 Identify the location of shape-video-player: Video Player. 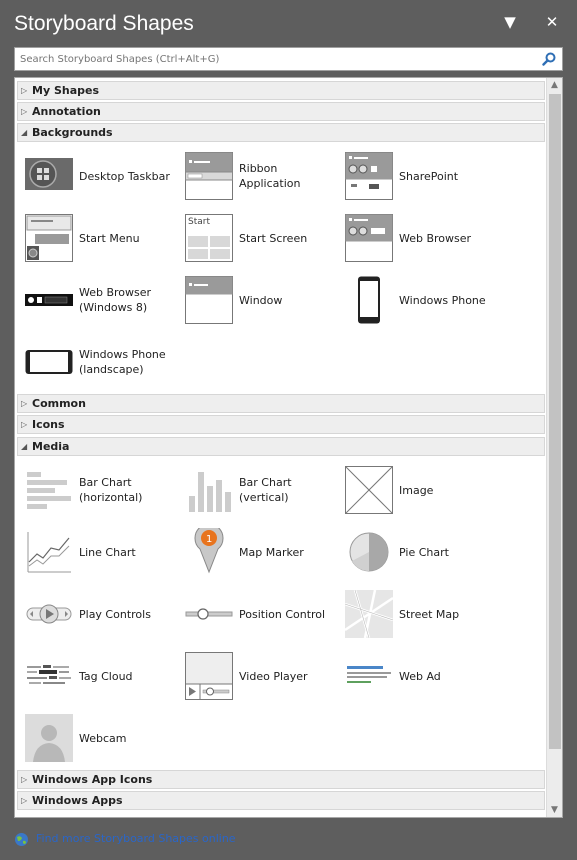
(255, 677).